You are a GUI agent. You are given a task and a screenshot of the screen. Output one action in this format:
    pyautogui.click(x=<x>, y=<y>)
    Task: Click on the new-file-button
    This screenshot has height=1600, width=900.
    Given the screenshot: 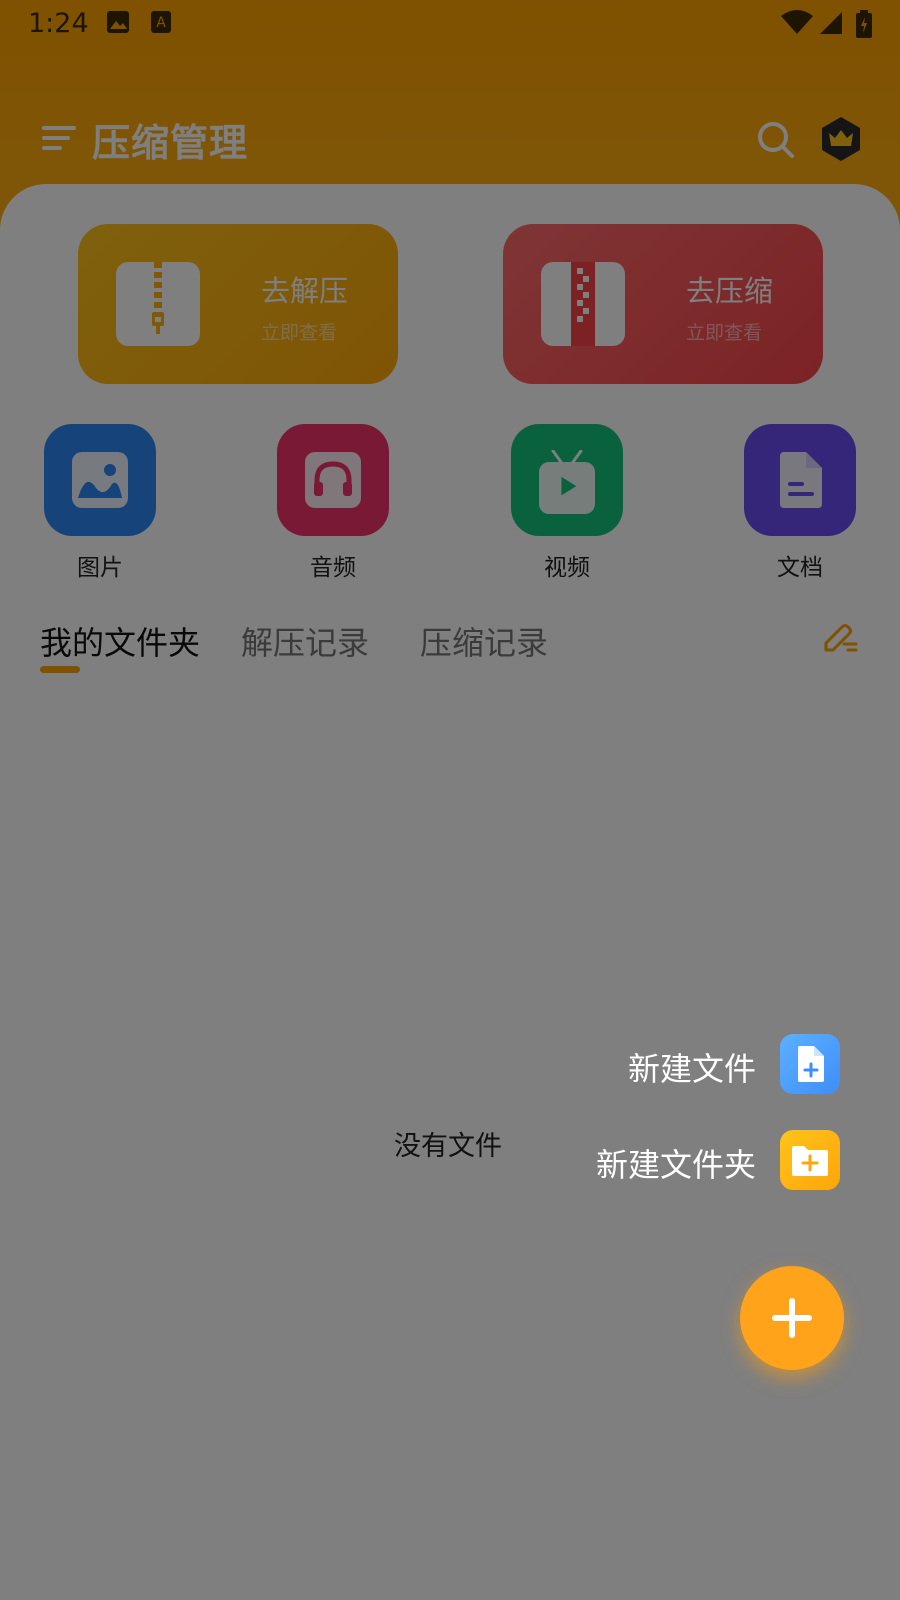 What is the action you would take?
    pyautogui.click(x=810, y=1064)
    